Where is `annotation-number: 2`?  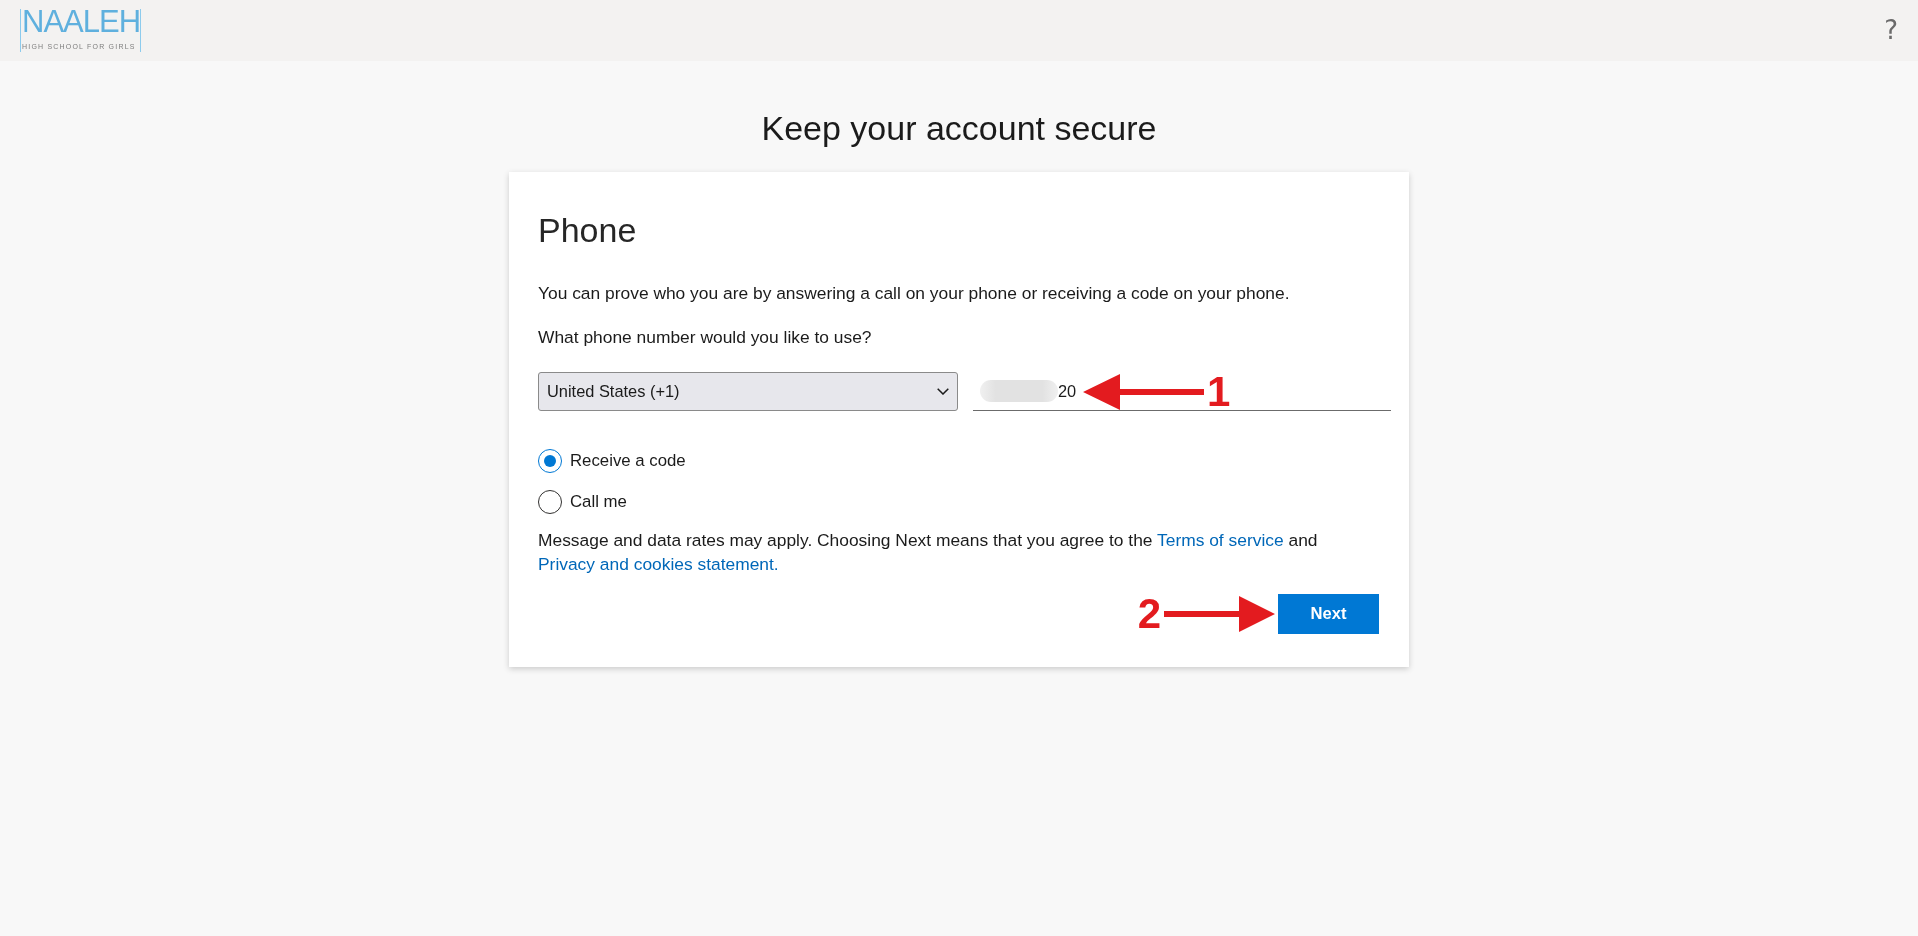 annotation-number: 2 is located at coordinates (1149, 614).